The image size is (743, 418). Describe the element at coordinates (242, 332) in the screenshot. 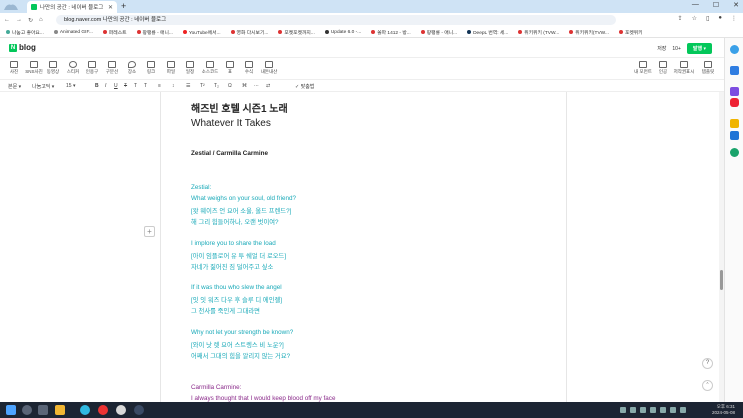

I see `lyric-line: Why not let your strength be known?` at that location.